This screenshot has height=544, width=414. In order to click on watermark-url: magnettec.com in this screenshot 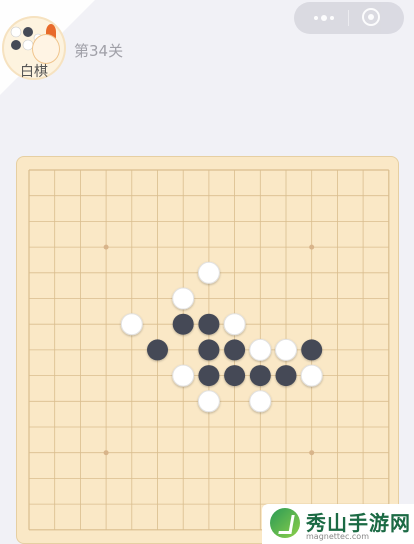, I will do `click(337, 536)`.